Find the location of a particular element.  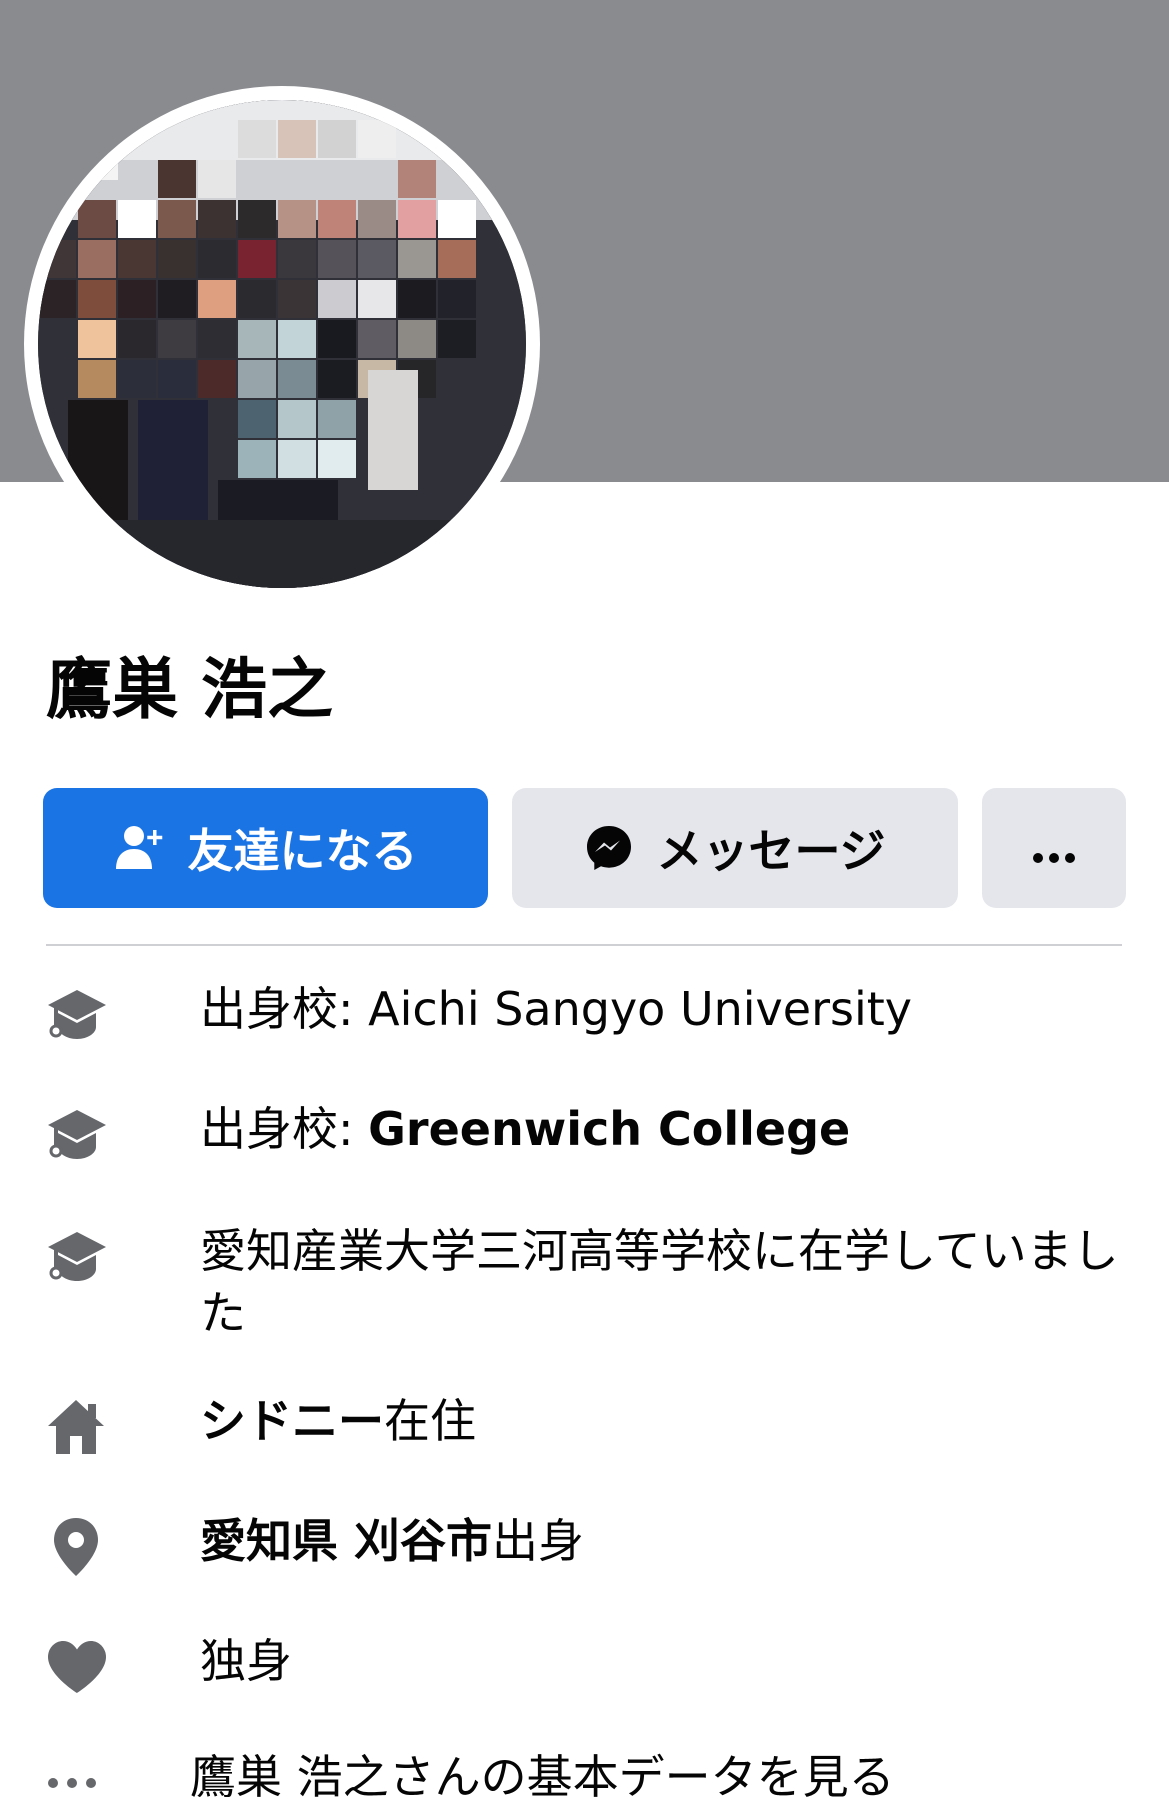

message-button: メッセージ is located at coordinates (735, 848).